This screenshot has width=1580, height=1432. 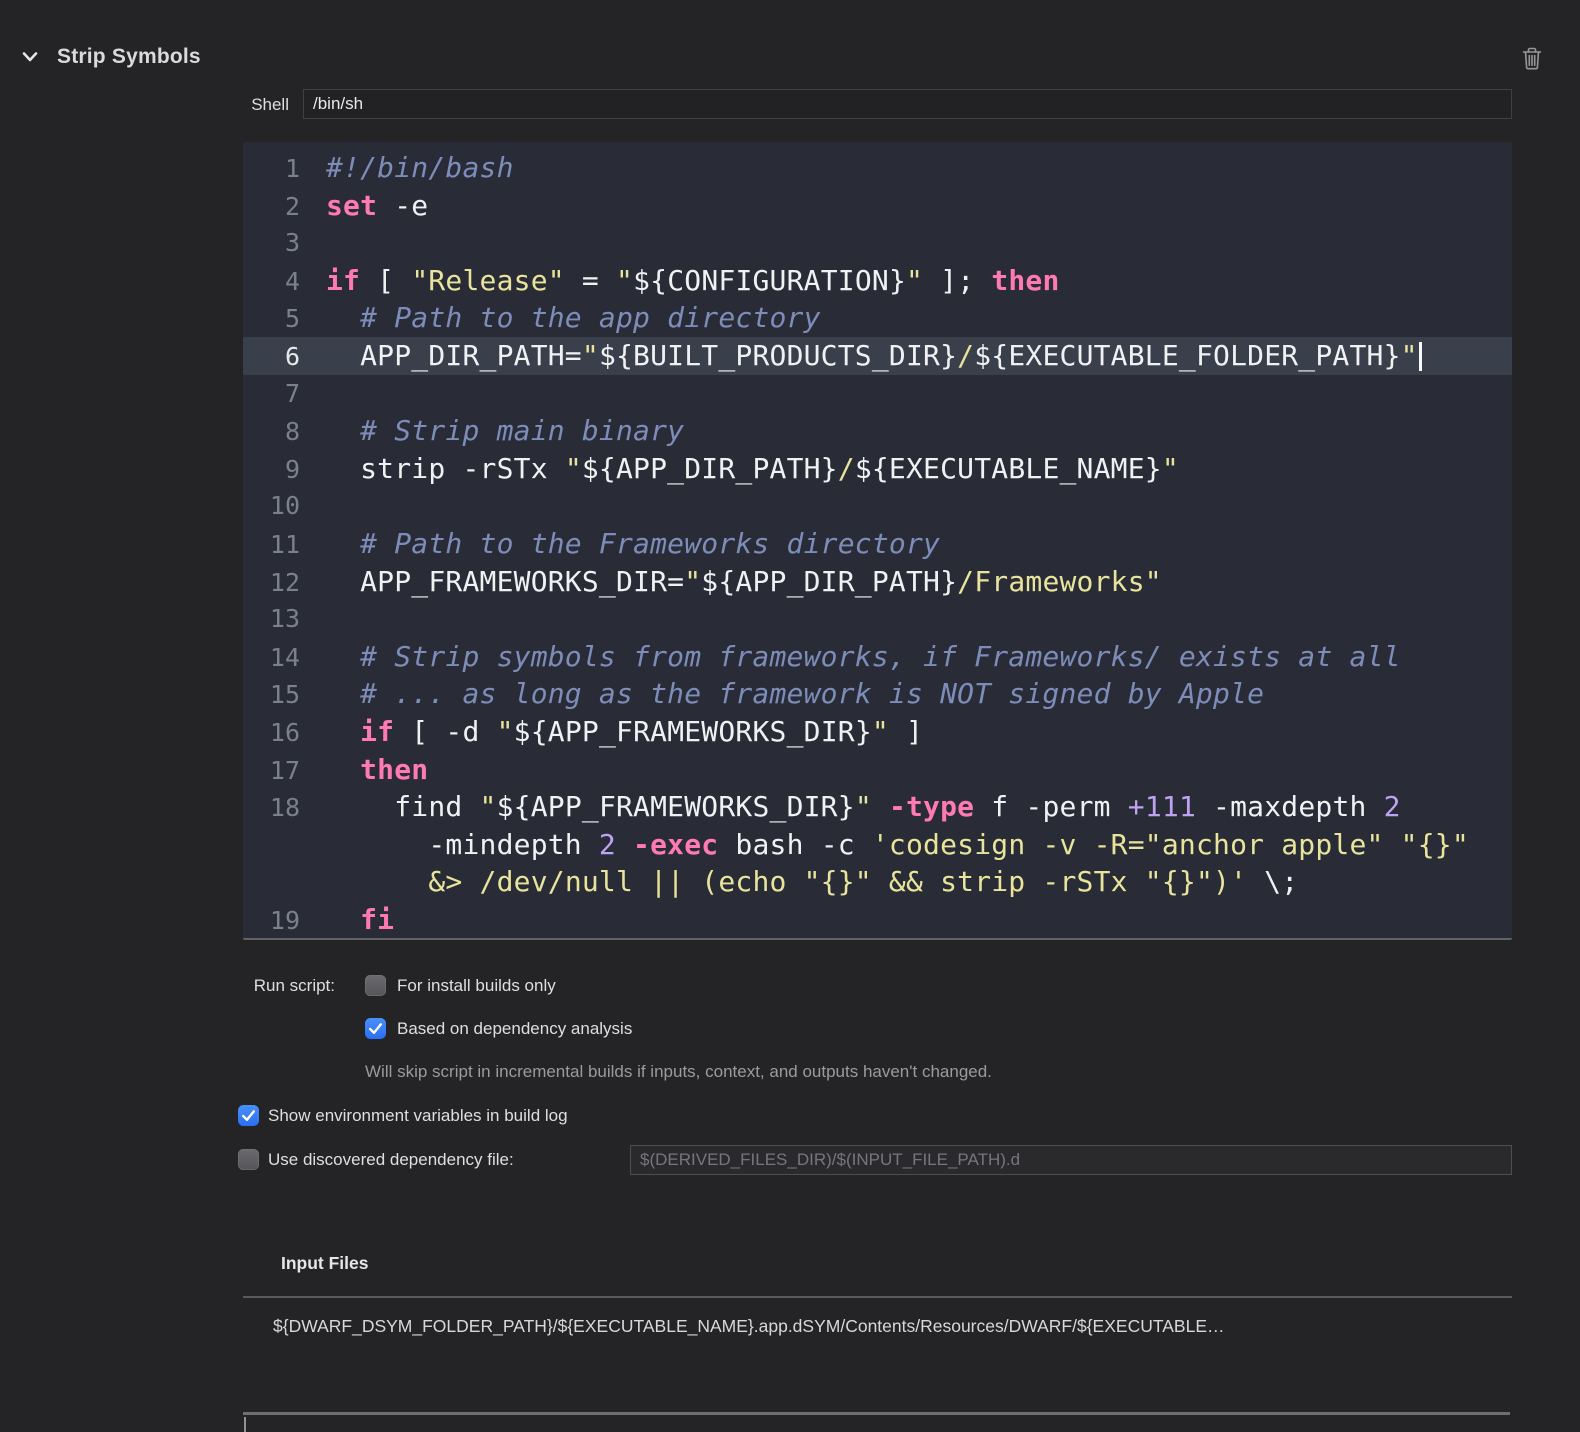 I want to click on code-line: 1 #!/bin/bash, so click(x=877, y=168).